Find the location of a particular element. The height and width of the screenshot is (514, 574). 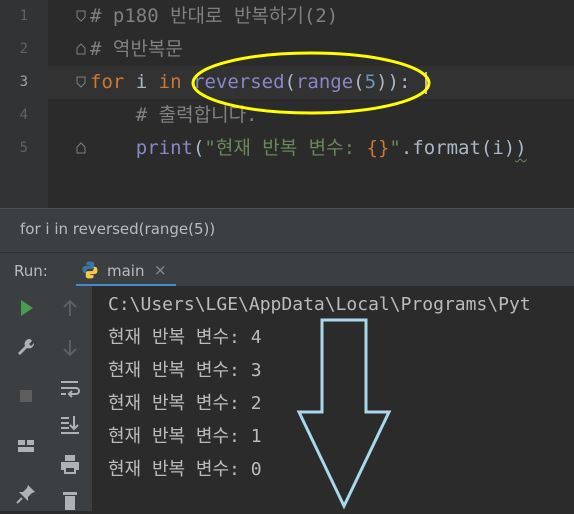

run-tool-window-header: Run: main × is located at coordinates (287, 269).